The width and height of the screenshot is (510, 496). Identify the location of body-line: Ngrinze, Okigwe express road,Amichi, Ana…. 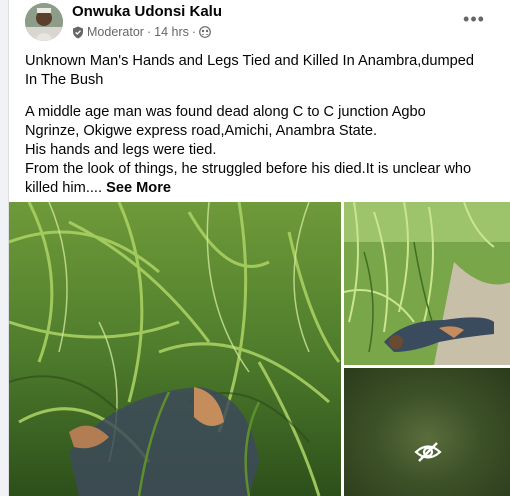
(201, 131).